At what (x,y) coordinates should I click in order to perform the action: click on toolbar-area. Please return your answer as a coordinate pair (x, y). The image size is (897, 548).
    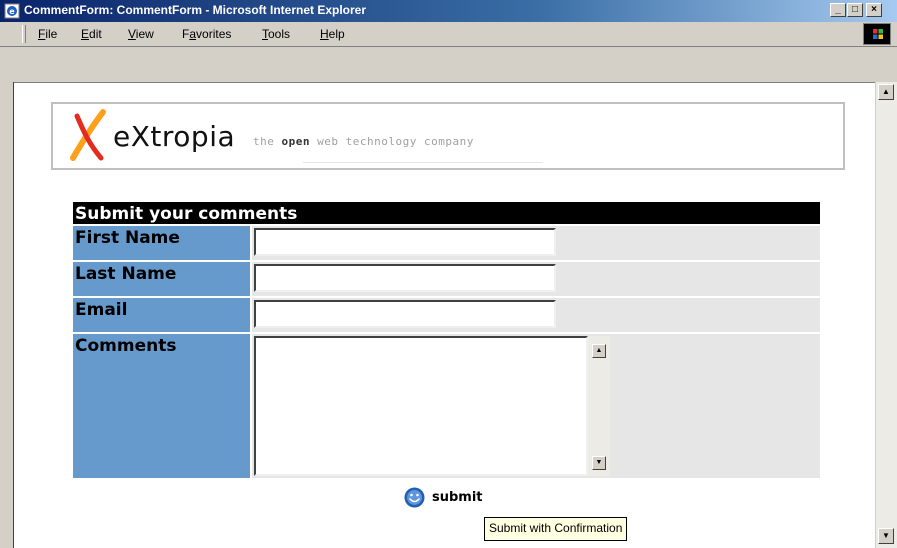
    Looking at the image, I should click on (448, 65).